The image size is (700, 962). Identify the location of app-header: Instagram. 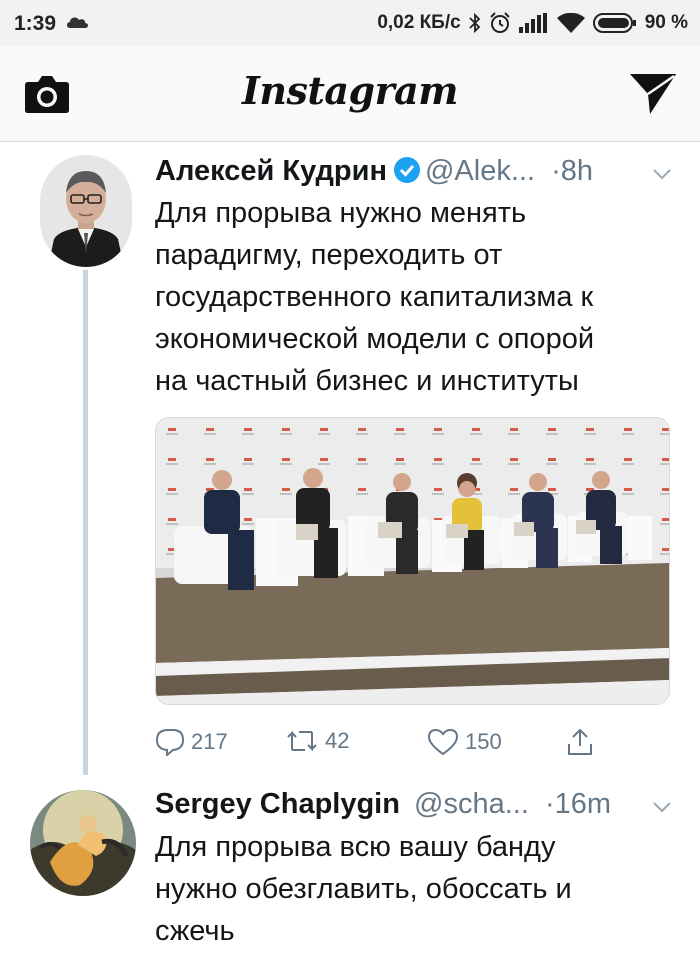
(350, 94).